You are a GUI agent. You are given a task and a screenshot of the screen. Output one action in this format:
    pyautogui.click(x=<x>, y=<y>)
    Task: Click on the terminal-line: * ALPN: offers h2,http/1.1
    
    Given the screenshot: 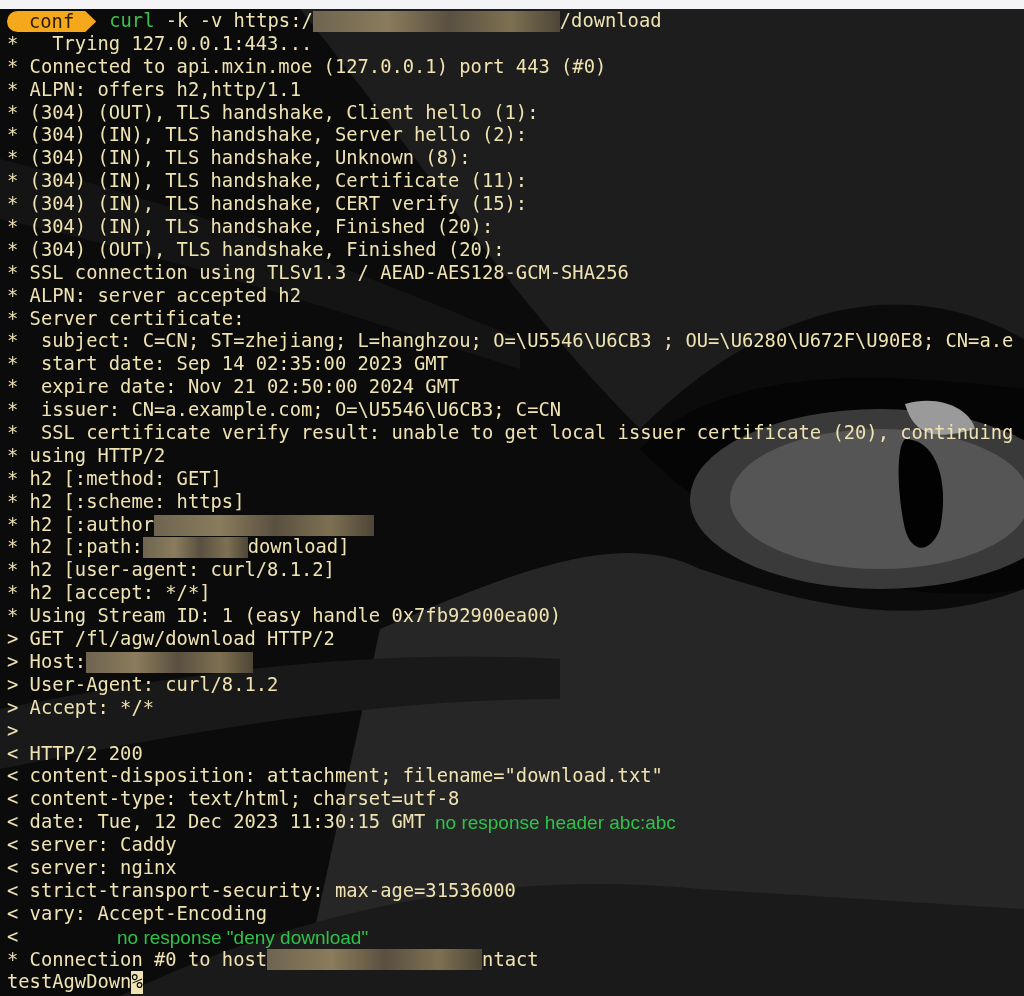 What is the action you would take?
    pyautogui.click(x=154, y=90)
    